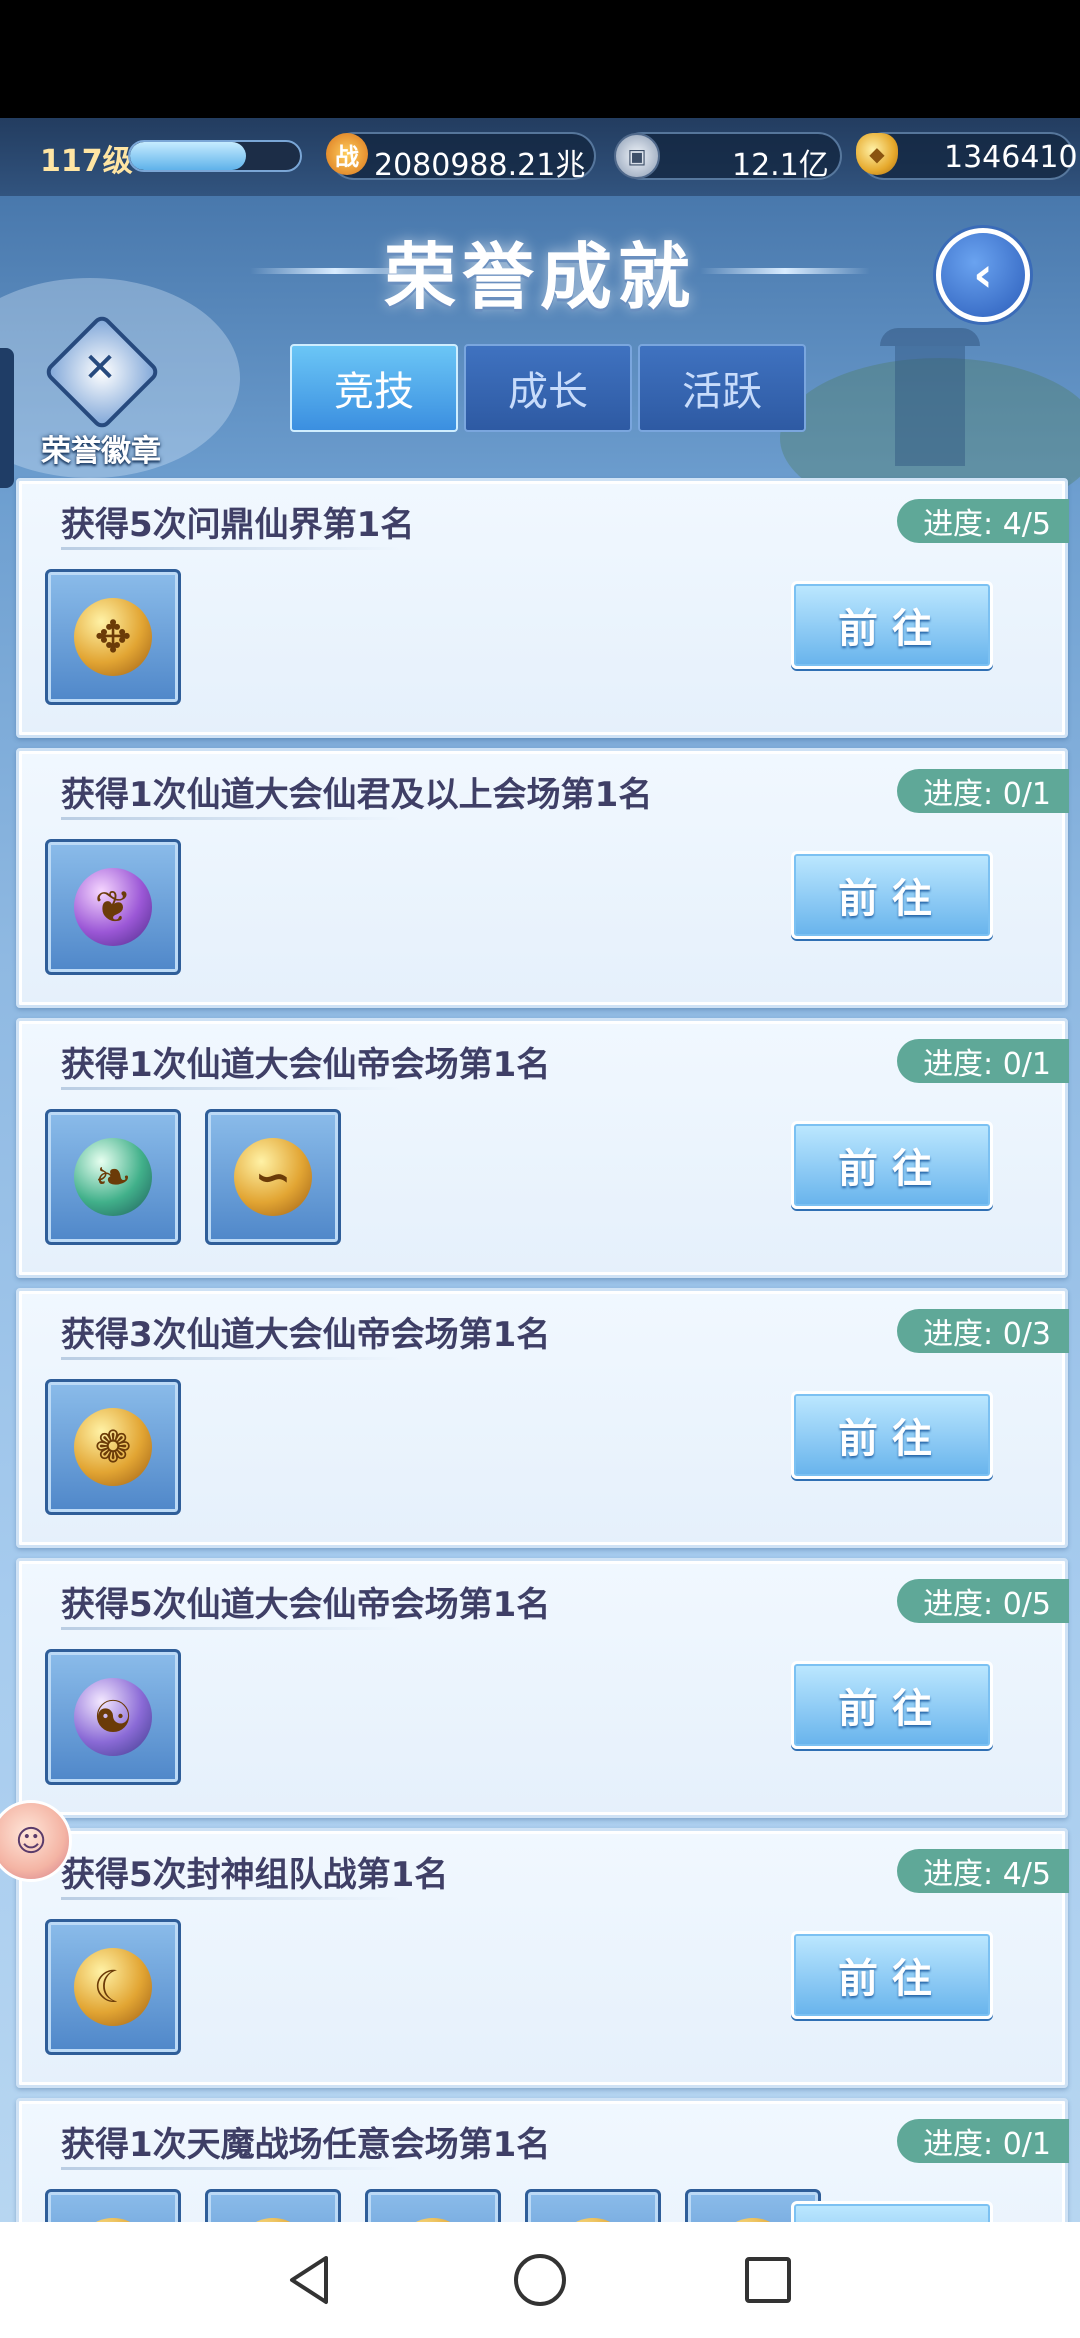  What do you see at coordinates (306, 1065) in the screenshot?
I see `achievement-title: 获得1次仙道大会仙帝会场第1名` at bounding box center [306, 1065].